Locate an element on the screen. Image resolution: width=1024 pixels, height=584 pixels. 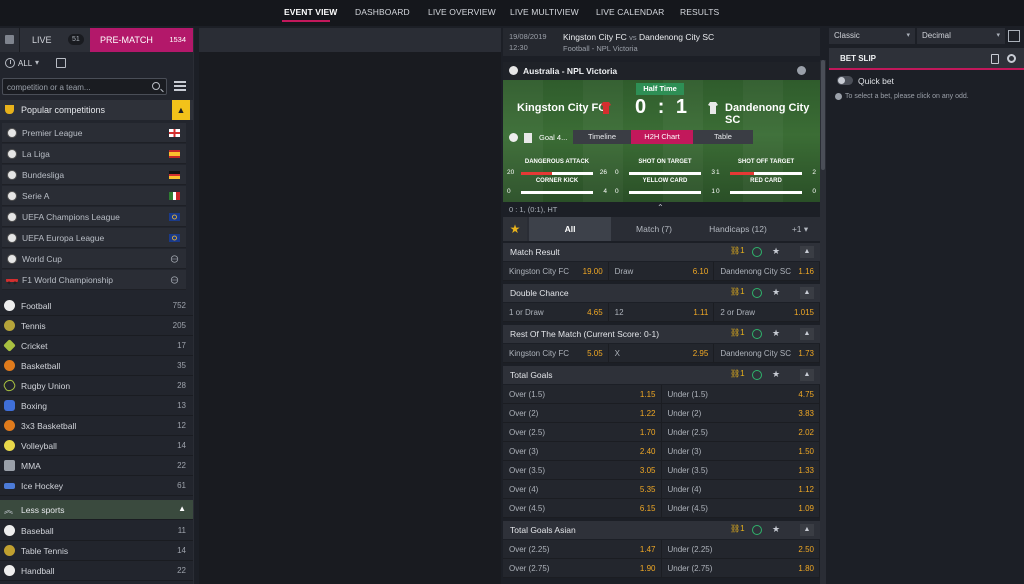
tab-all-markets: All is located at coordinates (570, 229).